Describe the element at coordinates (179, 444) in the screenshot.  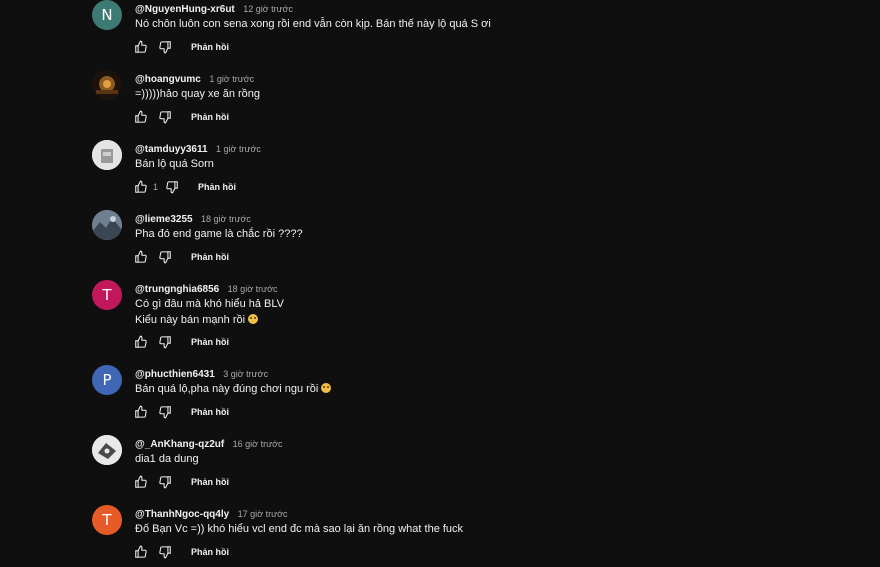
I see `comment-author: @_AnKhang-qz2uf` at that location.